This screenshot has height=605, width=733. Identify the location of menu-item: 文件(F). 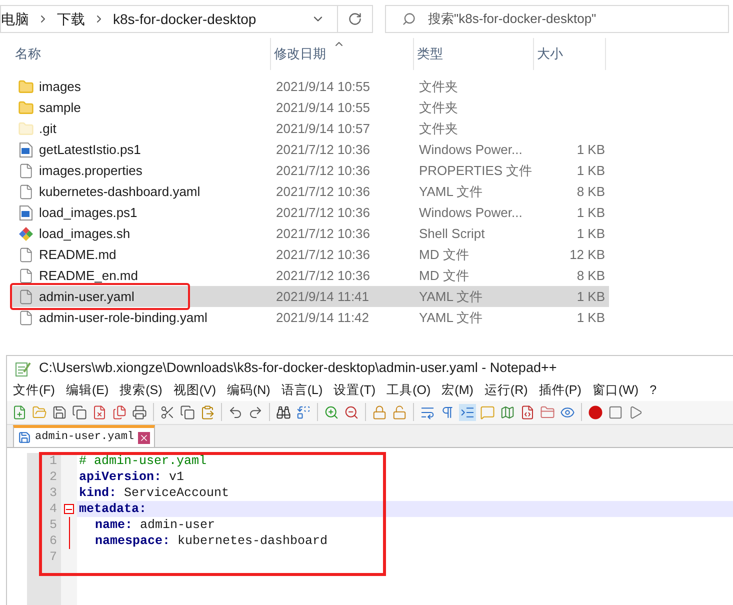
(34, 390).